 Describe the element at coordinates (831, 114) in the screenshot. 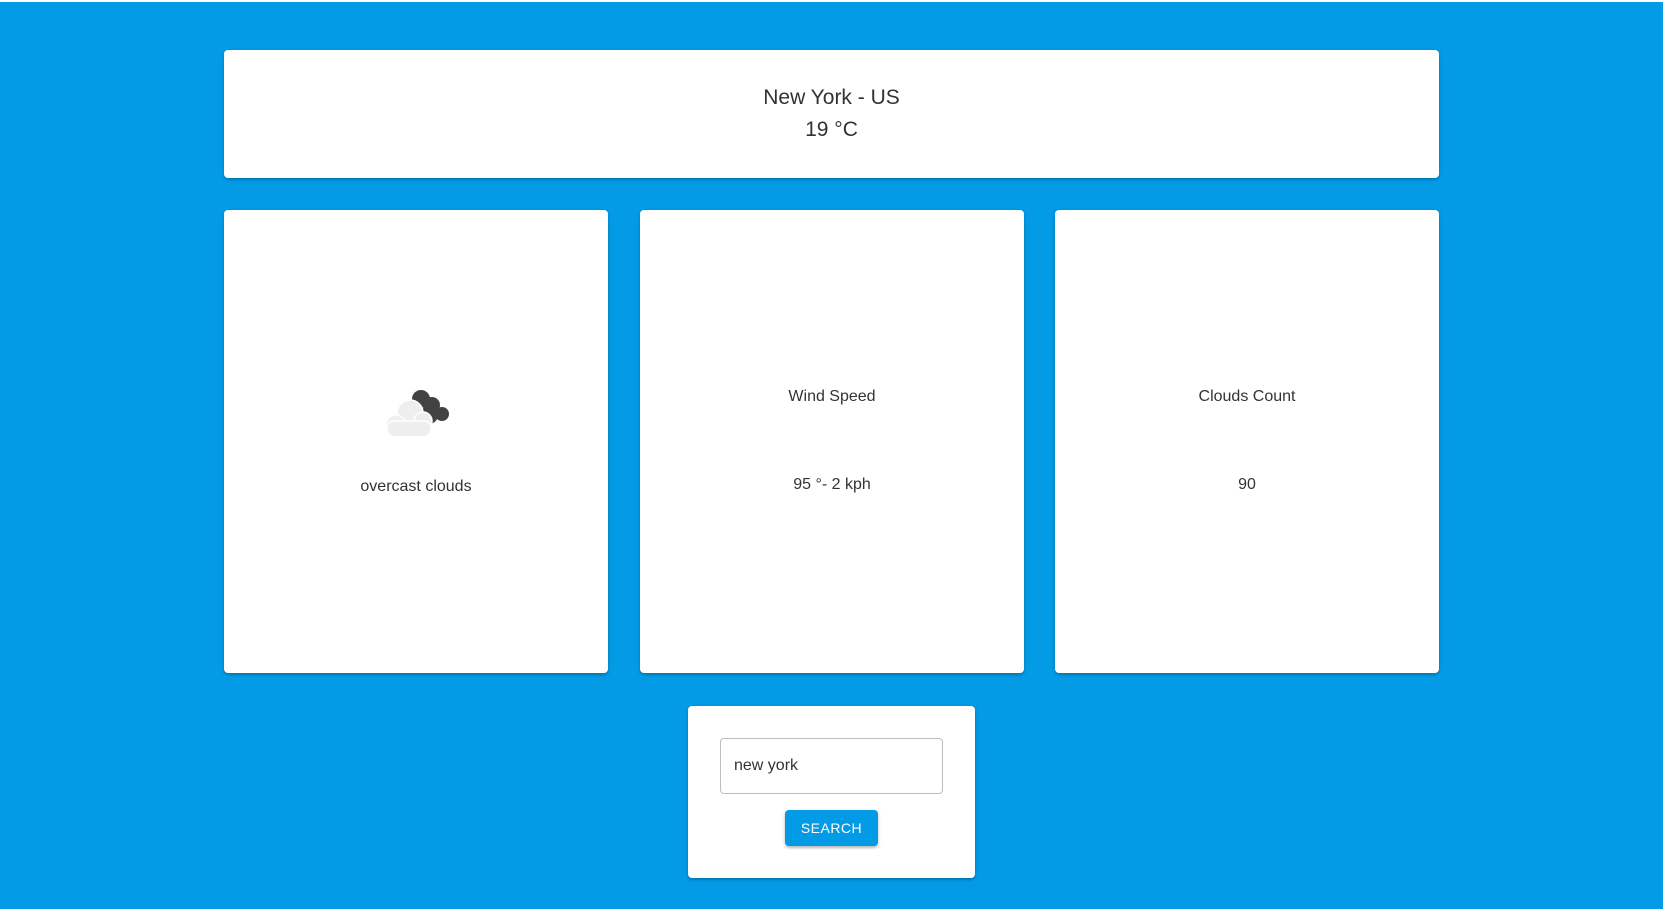

I see `location-card: New York - US 19 °C` at that location.